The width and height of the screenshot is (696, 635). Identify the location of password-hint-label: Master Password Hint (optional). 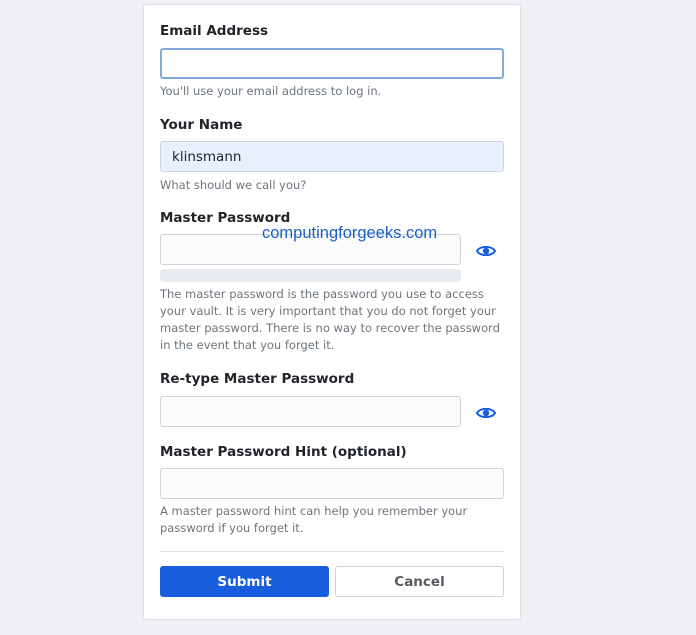
(283, 452).